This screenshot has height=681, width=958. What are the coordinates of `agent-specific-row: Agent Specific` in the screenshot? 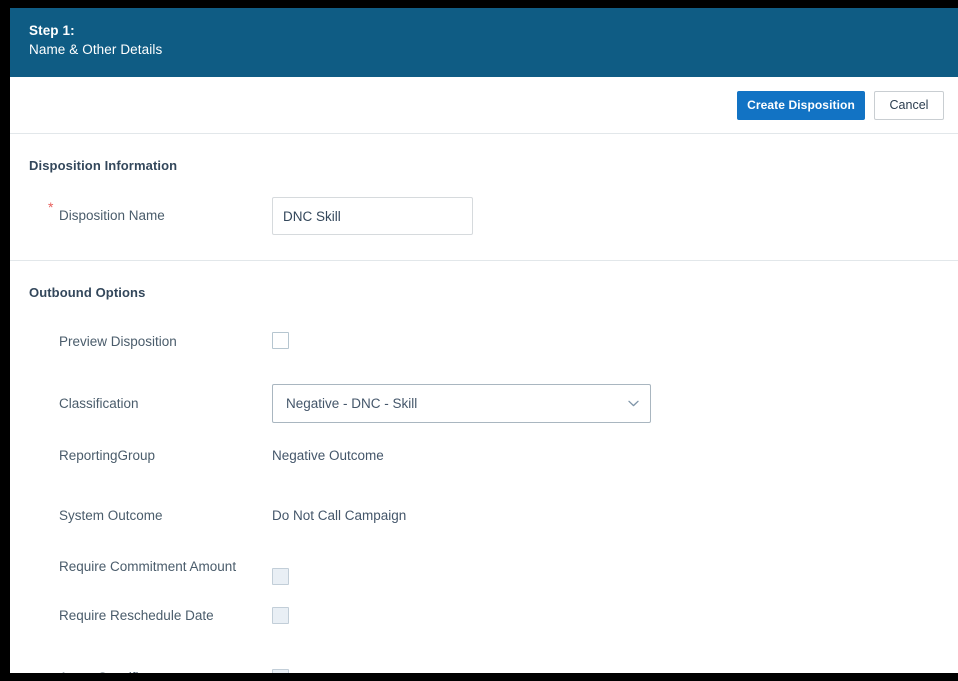 It's located at (493, 654).